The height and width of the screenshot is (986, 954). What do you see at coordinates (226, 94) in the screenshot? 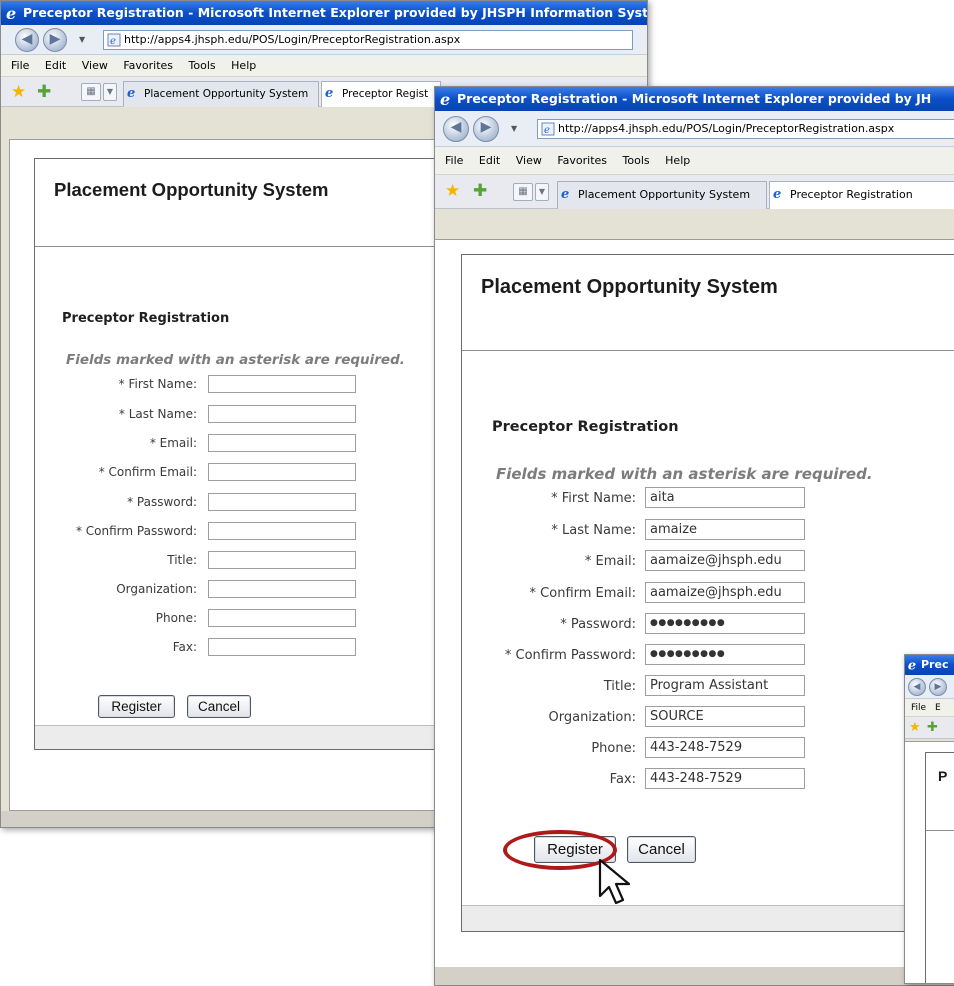
I see `tab-label: Placement Opportunity System` at bounding box center [226, 94].